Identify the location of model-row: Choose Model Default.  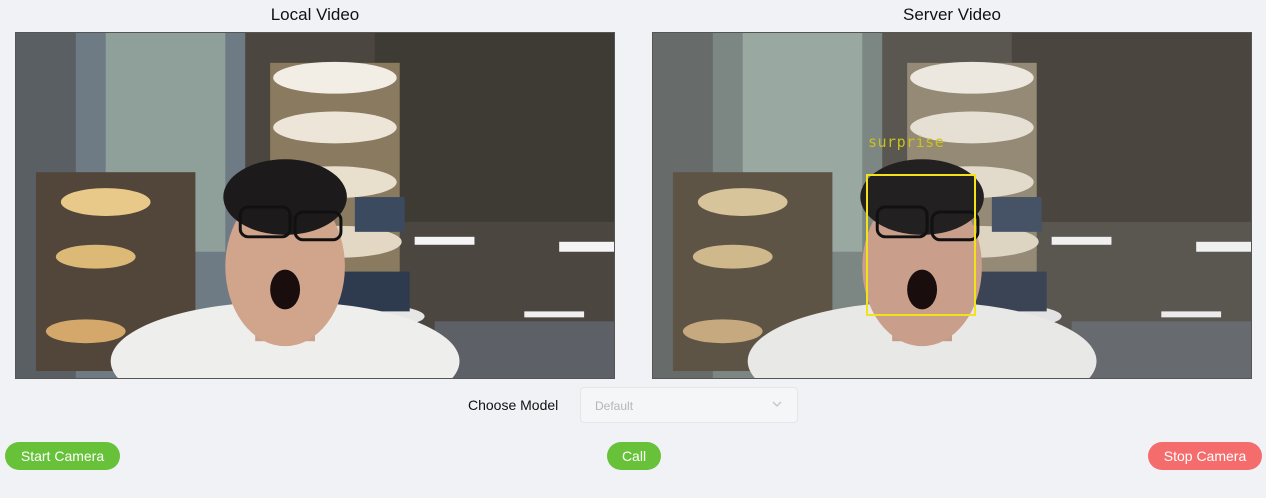
(633, 405).